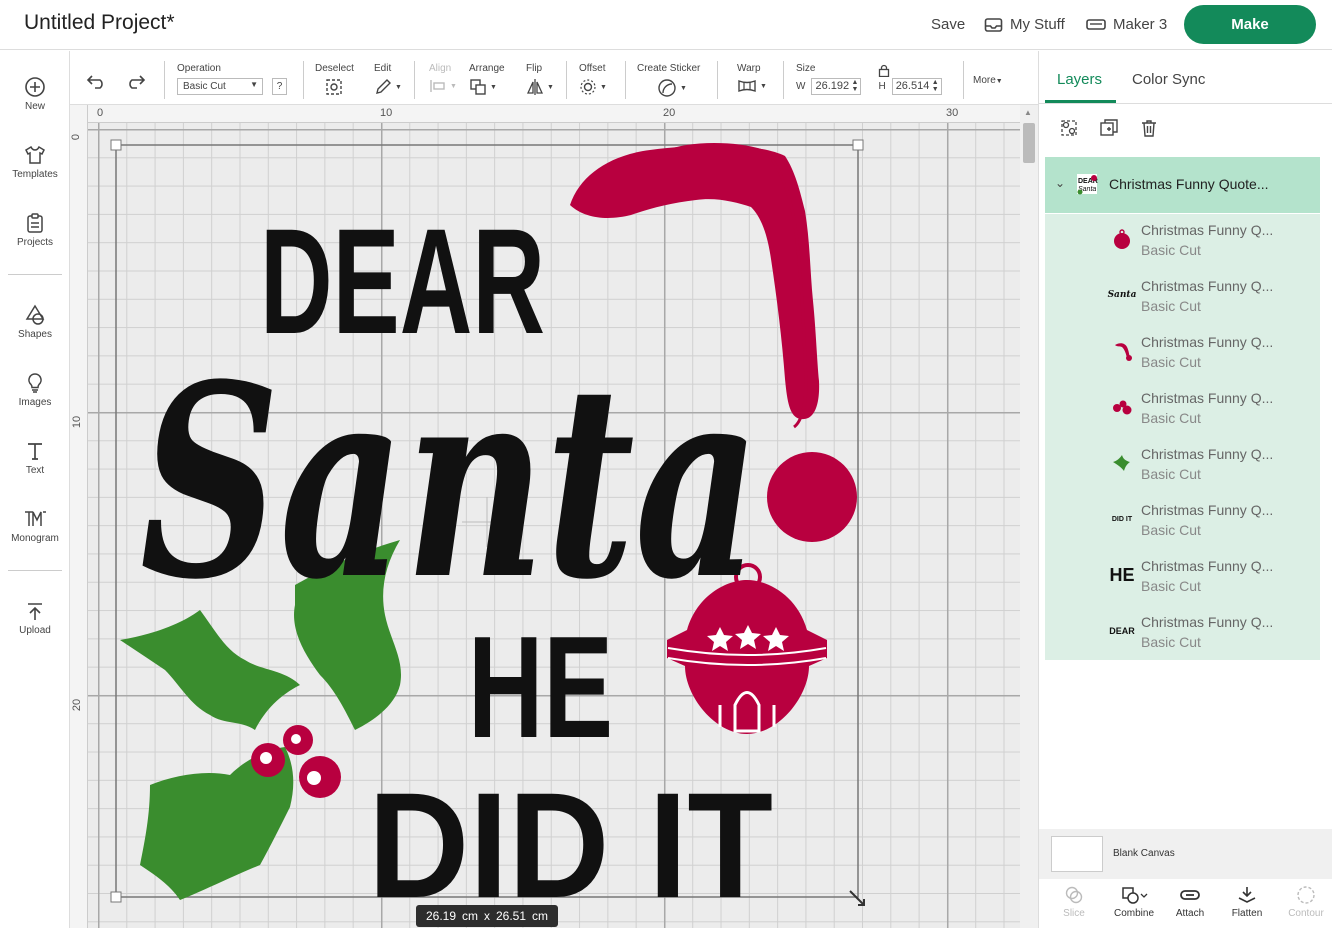 This screenshot has width=1332, height=928. What do you see at coordinates (35, 570) in the screenshot?
I see `sidebar-divider` at bounding box center [35, 570].